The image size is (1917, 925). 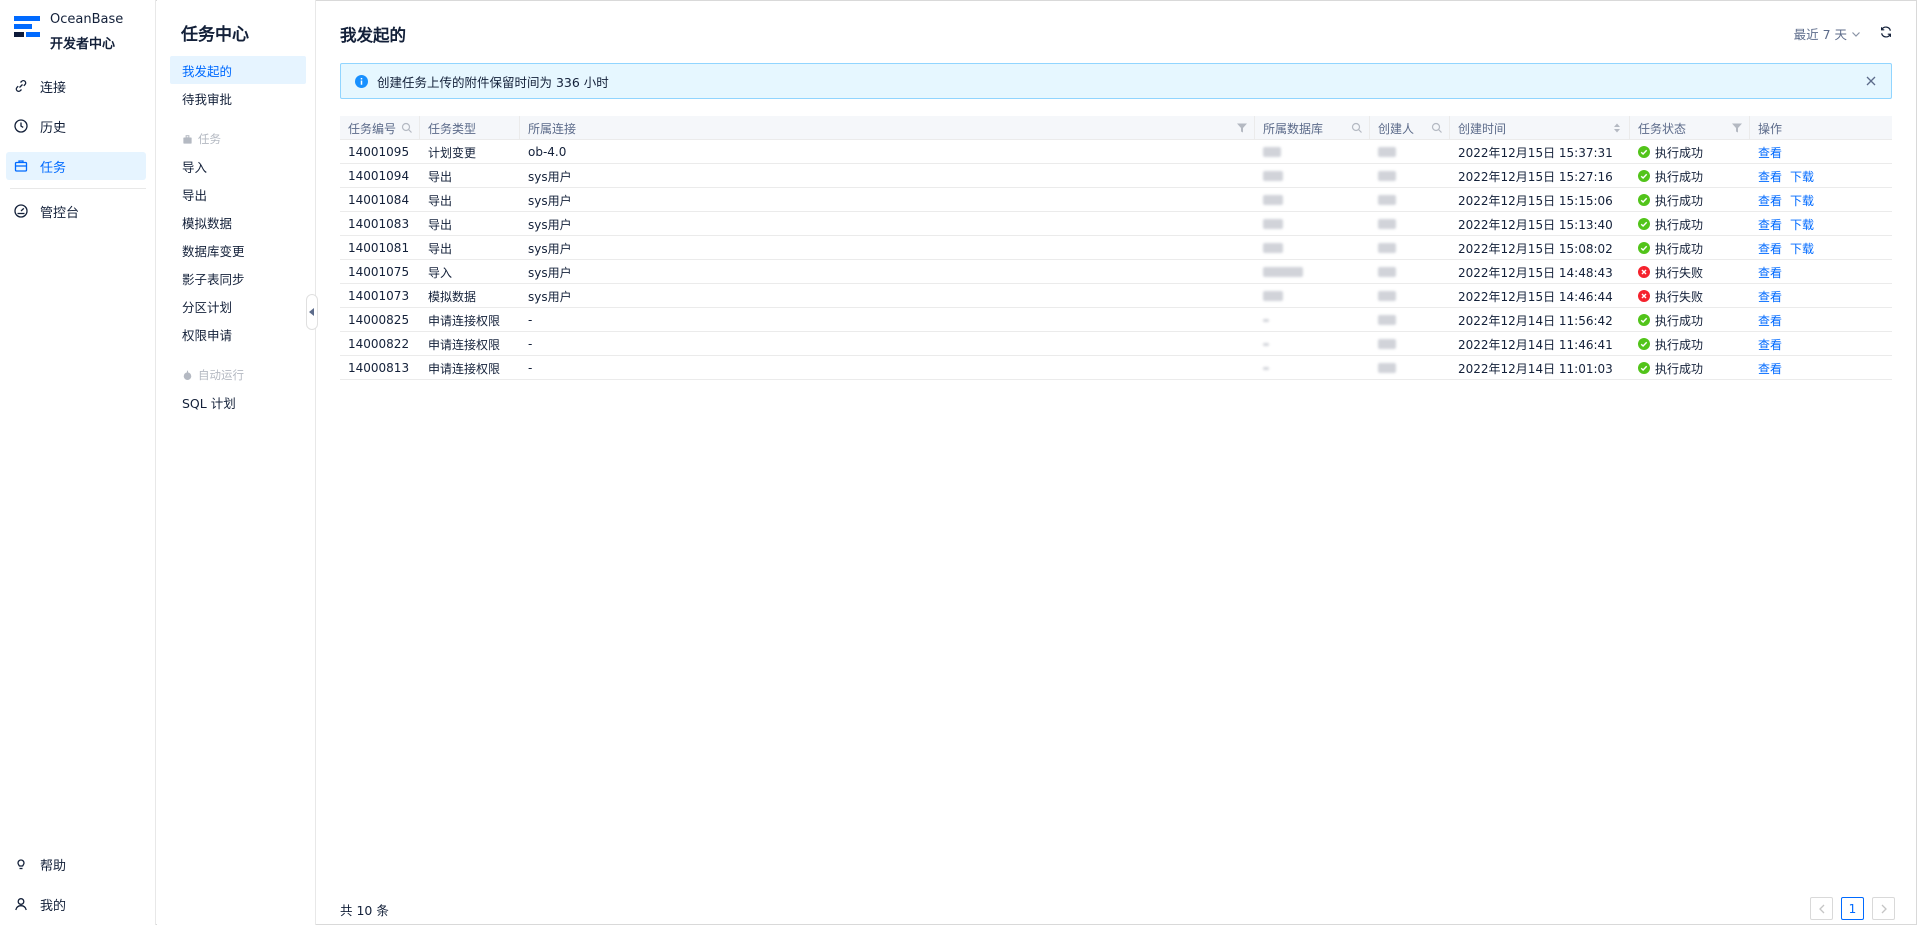 What do you see at coordinates (238, 222) in the screenshot?
I see `subnav-item-mock-data: 模拟数据` at bounding box center [238, 222].